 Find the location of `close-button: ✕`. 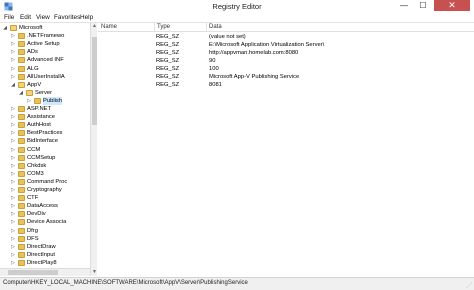

close-button: ✕ is located at coordinates (452, 5).